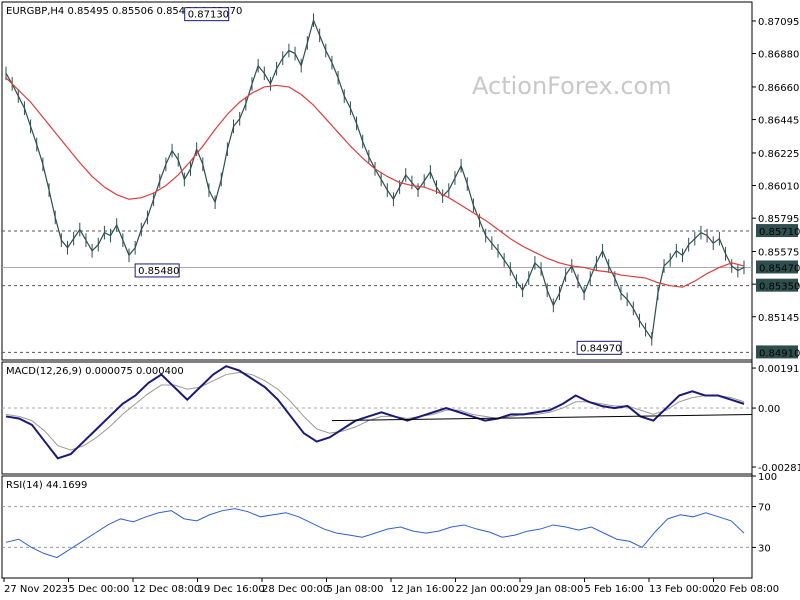 This screenshot has width=800, height=600. Describe the element at coordinates (779, 353) in the screenshot. I see `level-badge-label: 0.84910` at that location.